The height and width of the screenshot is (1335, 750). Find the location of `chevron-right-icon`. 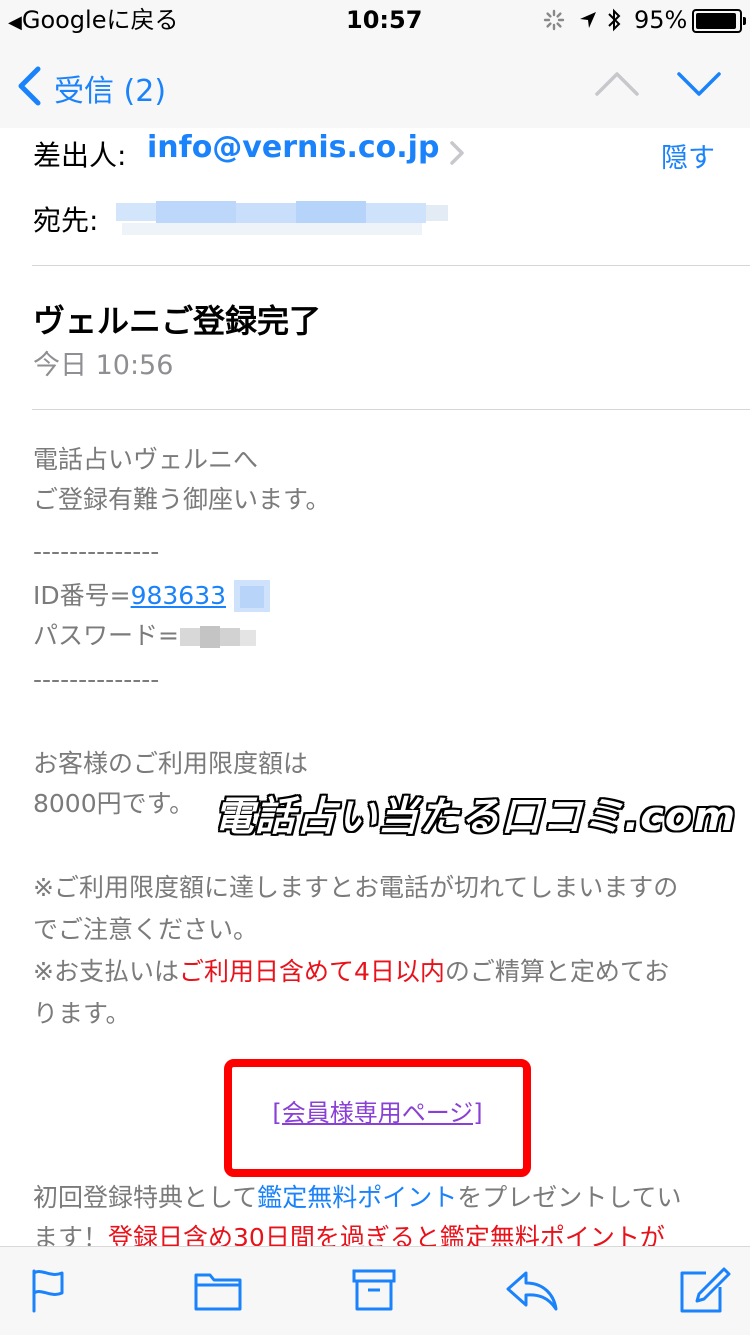

chevron-right-icon is located at coordinates (456, 152).